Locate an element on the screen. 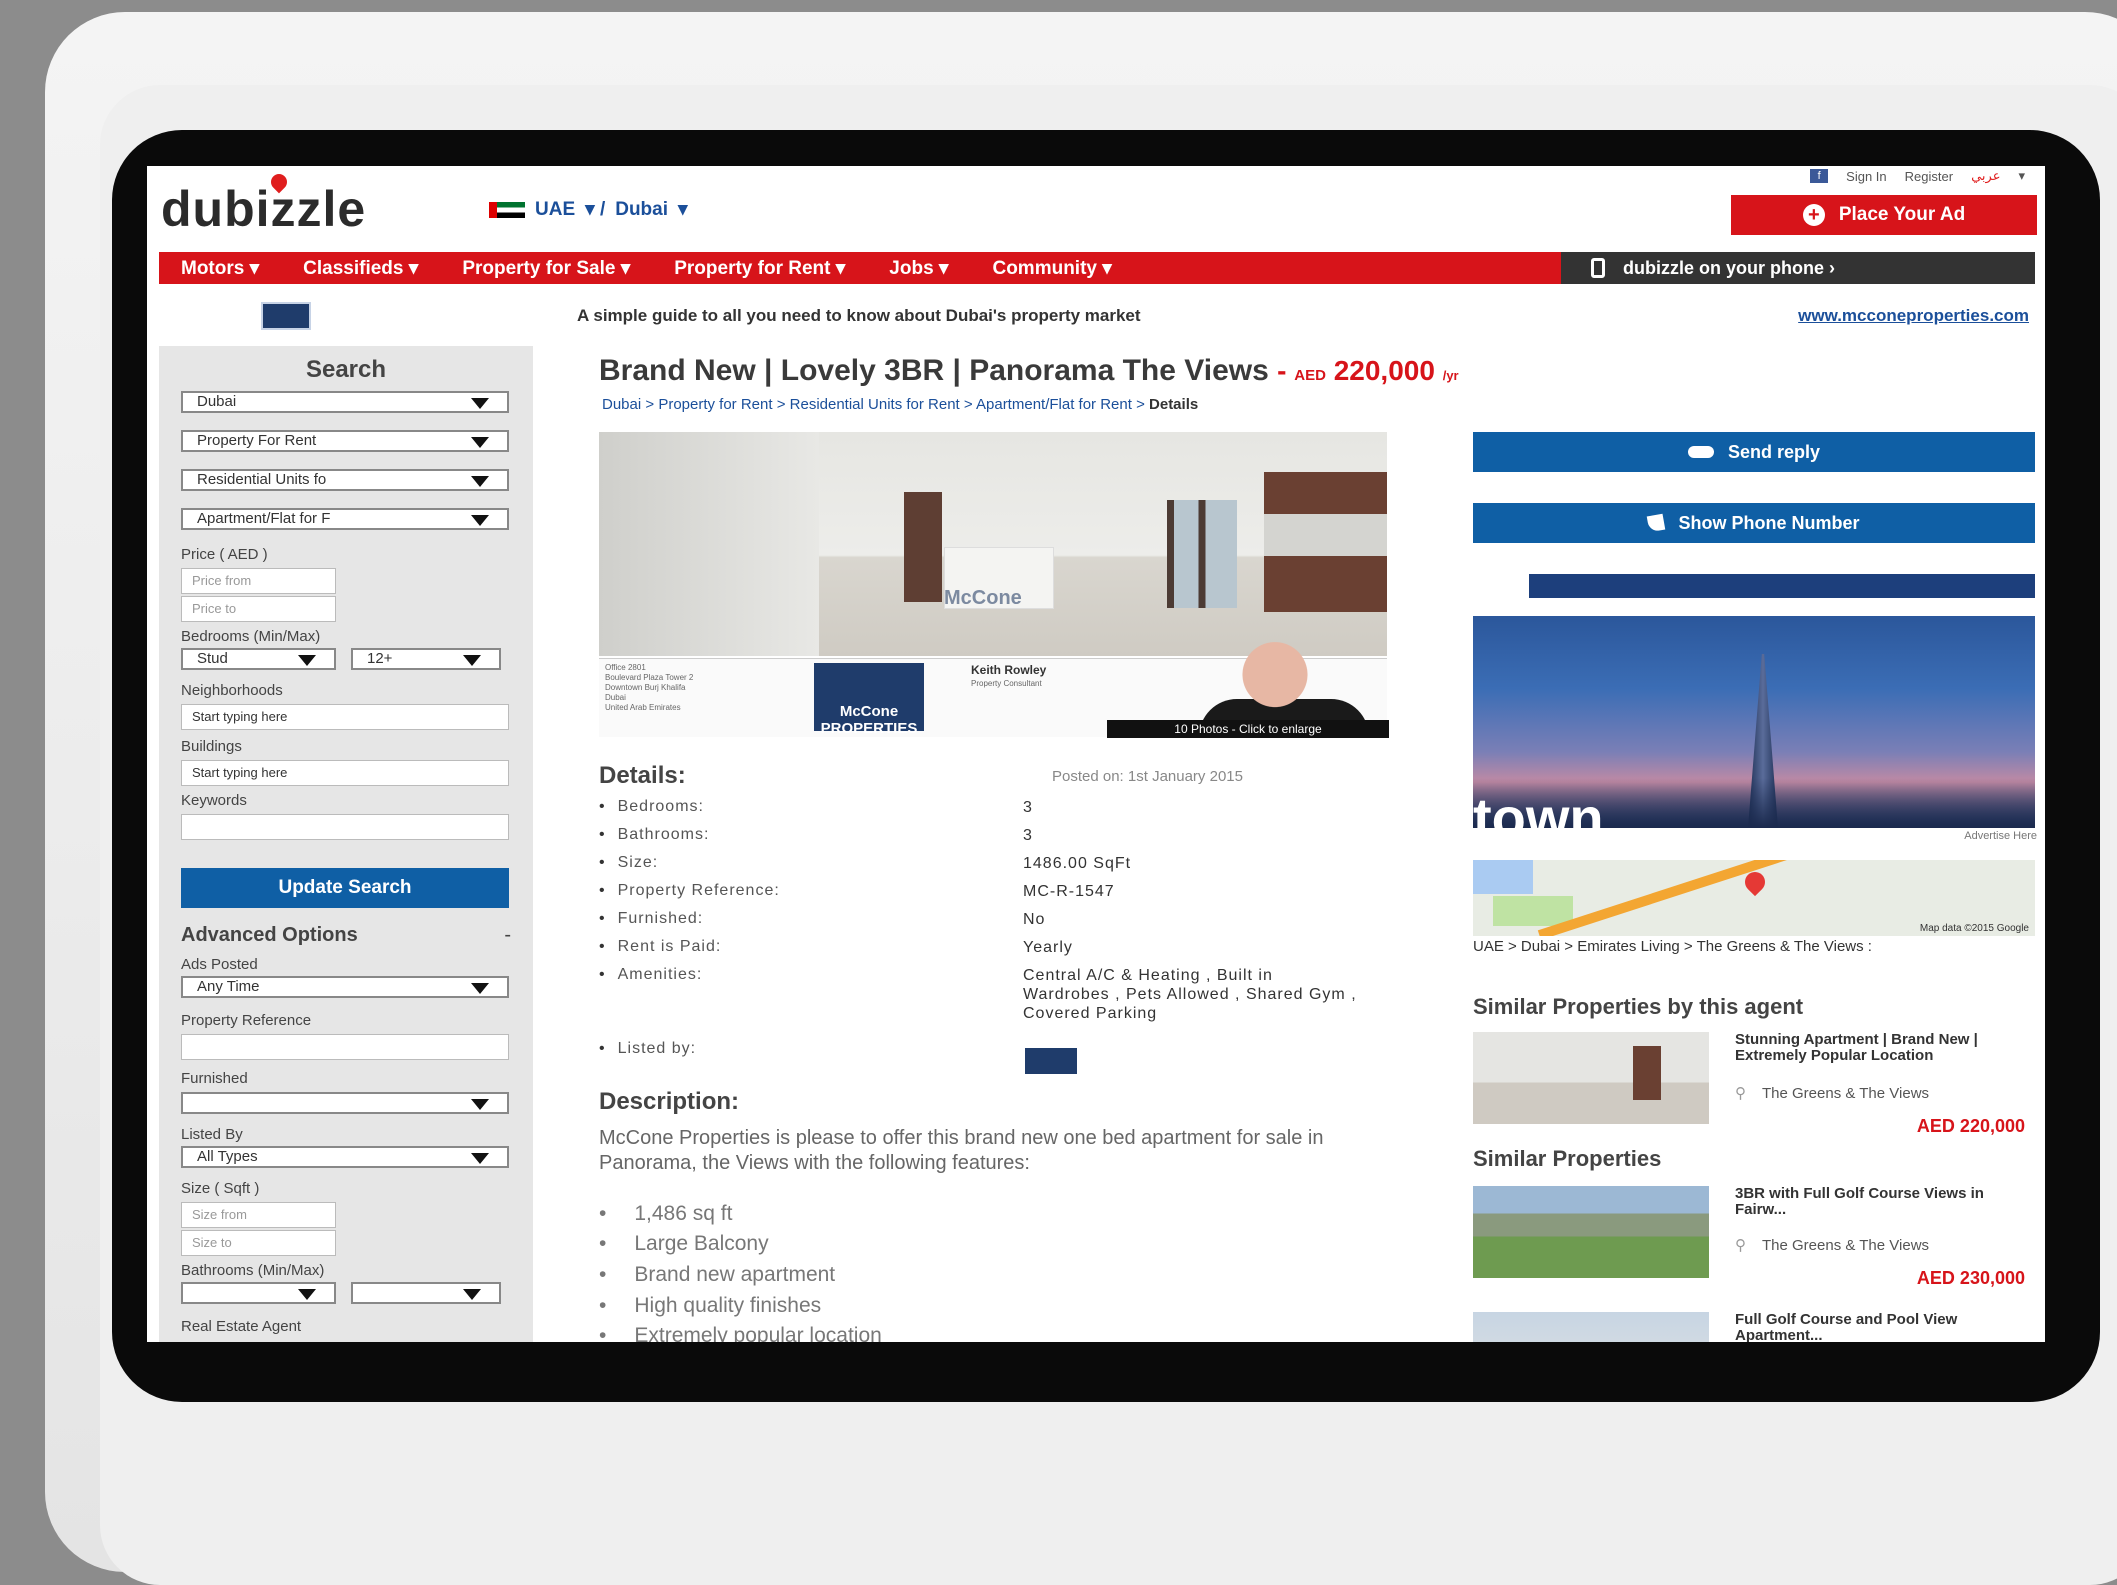 This screenshot has width=2117, height=1585. map-attribution: Map data ©2015 Google is located at coordinates (1974, 928).